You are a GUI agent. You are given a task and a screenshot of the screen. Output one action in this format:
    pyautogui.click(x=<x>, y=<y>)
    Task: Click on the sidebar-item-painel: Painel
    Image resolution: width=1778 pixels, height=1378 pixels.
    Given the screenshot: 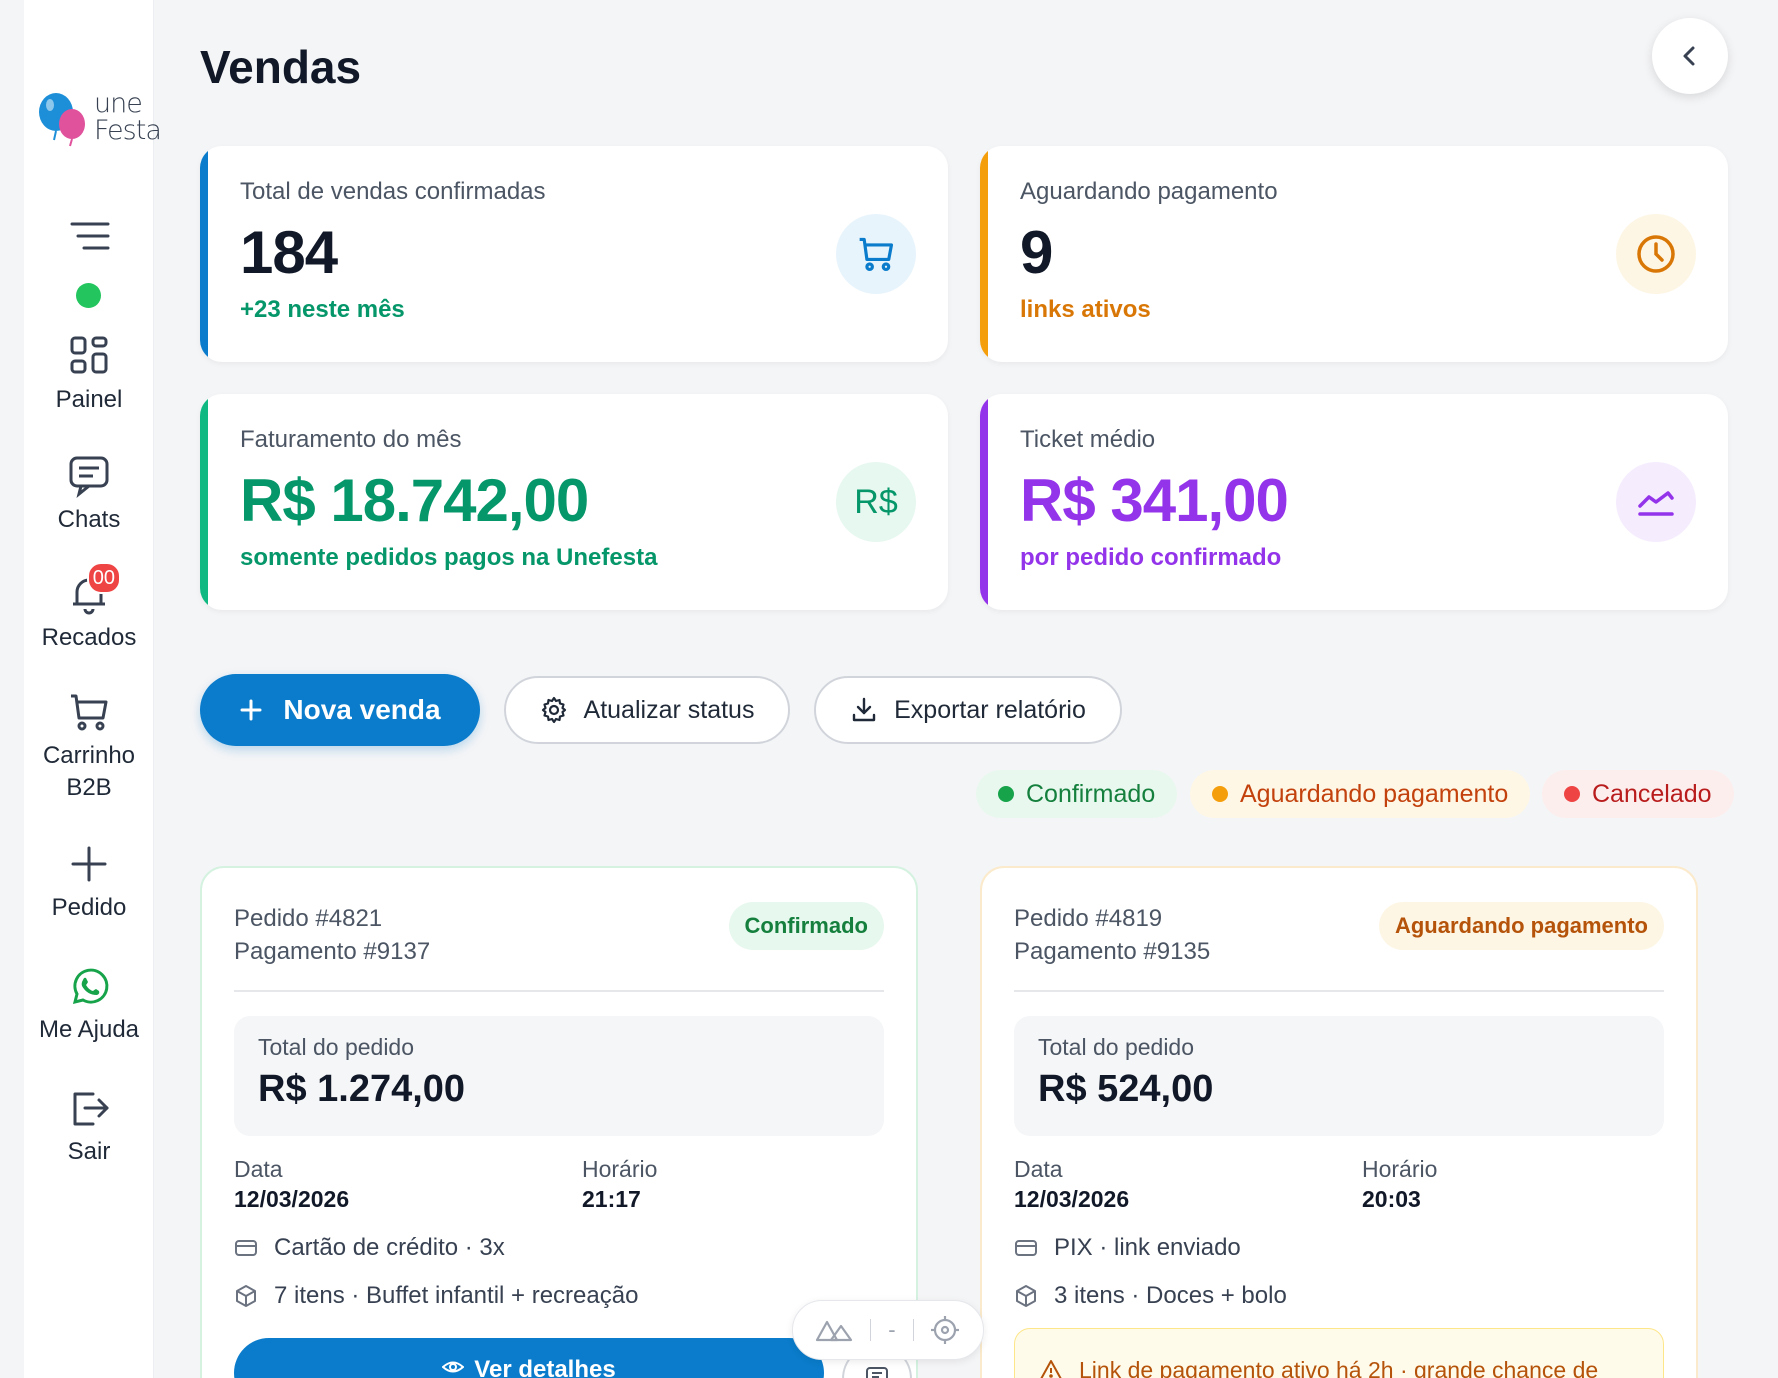 What is the action you would take?
    pyautogui.click(x=89, y=375)
    